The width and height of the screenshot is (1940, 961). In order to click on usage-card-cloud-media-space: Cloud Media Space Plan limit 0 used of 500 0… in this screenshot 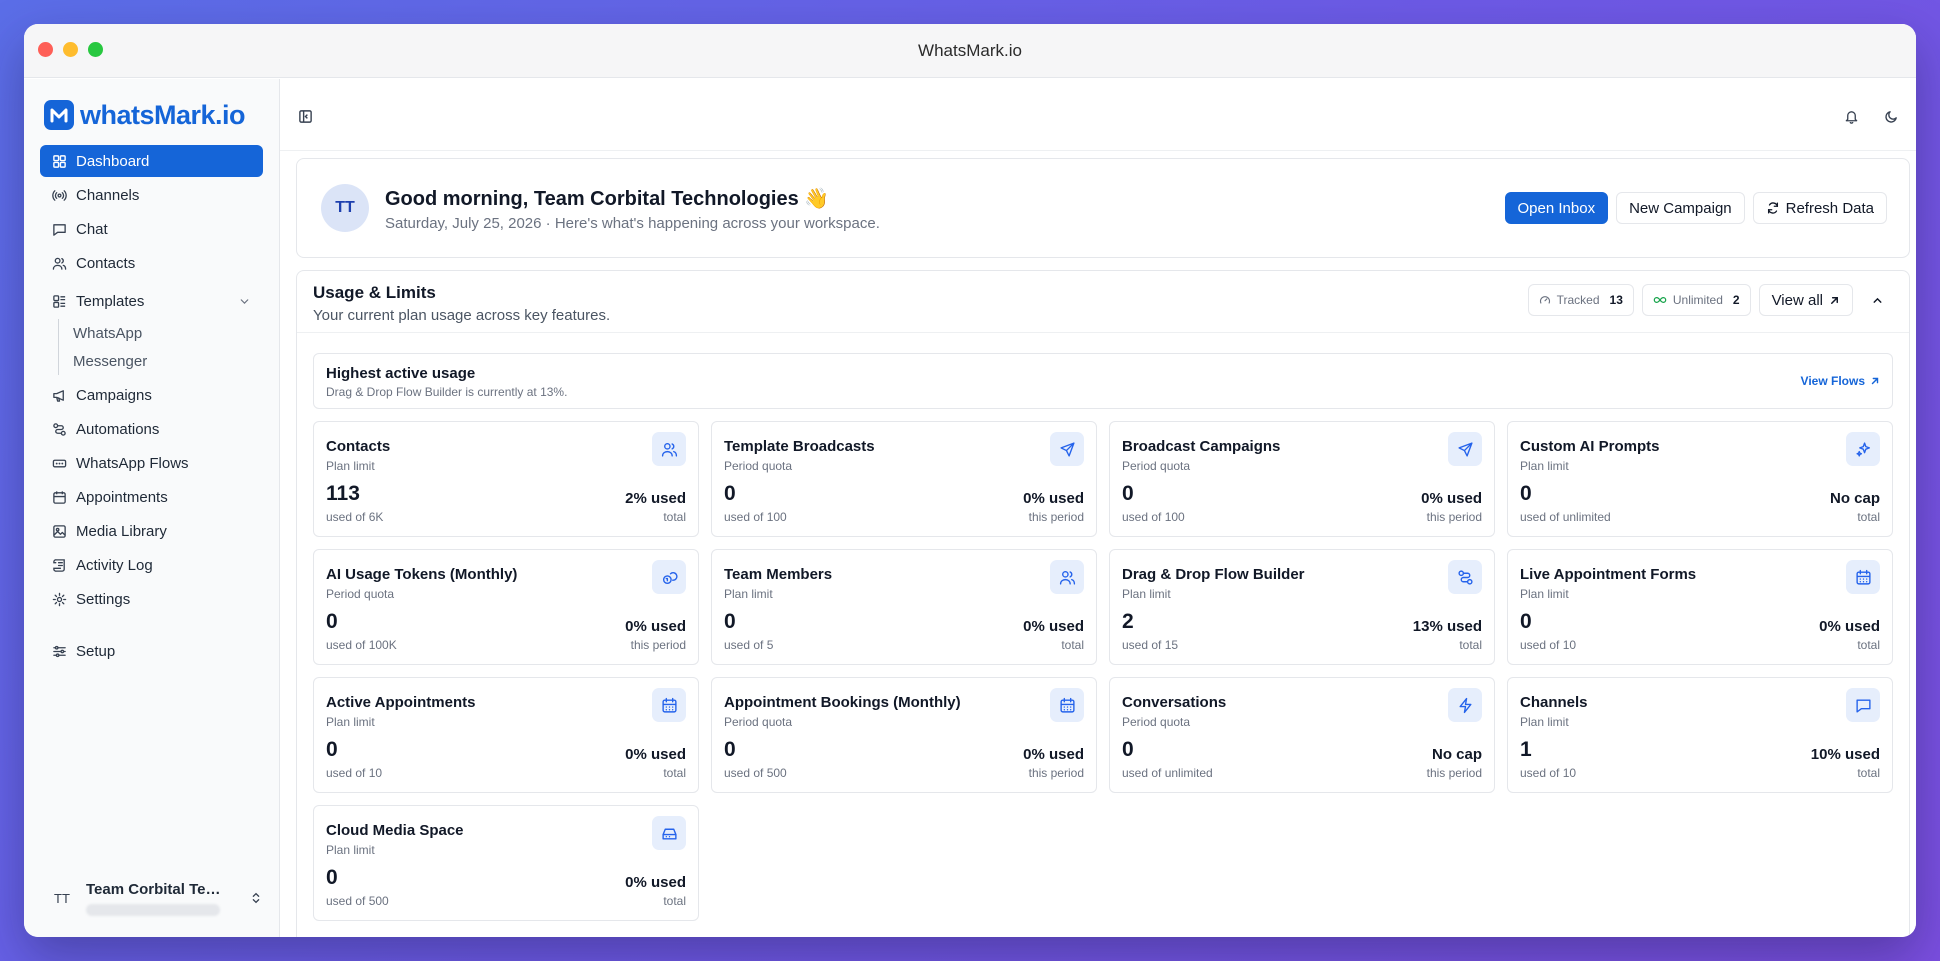, I will do `click(506, 863)`.